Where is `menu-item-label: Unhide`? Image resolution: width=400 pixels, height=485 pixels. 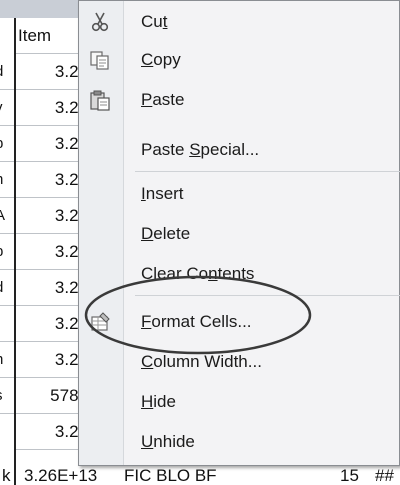 menu-item-label: Unhide is located at coordinates (168, 441).